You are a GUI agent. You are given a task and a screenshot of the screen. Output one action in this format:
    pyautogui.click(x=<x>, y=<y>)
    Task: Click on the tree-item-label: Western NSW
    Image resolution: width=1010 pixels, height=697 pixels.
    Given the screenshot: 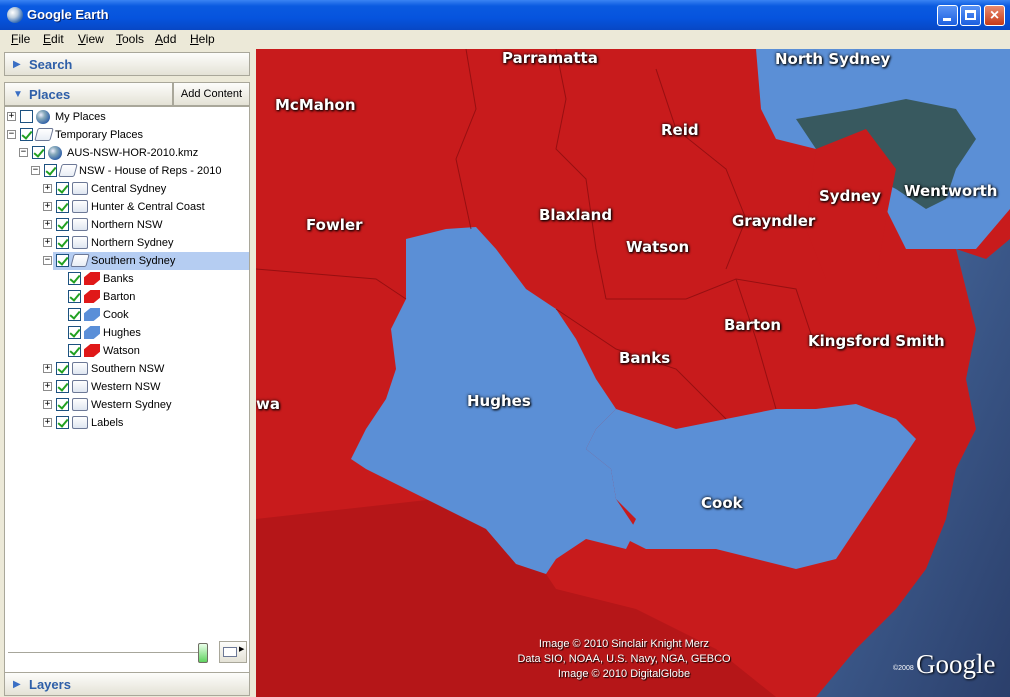 What is the action you would take?
    pyautogui.click(x=126, y=387)
    